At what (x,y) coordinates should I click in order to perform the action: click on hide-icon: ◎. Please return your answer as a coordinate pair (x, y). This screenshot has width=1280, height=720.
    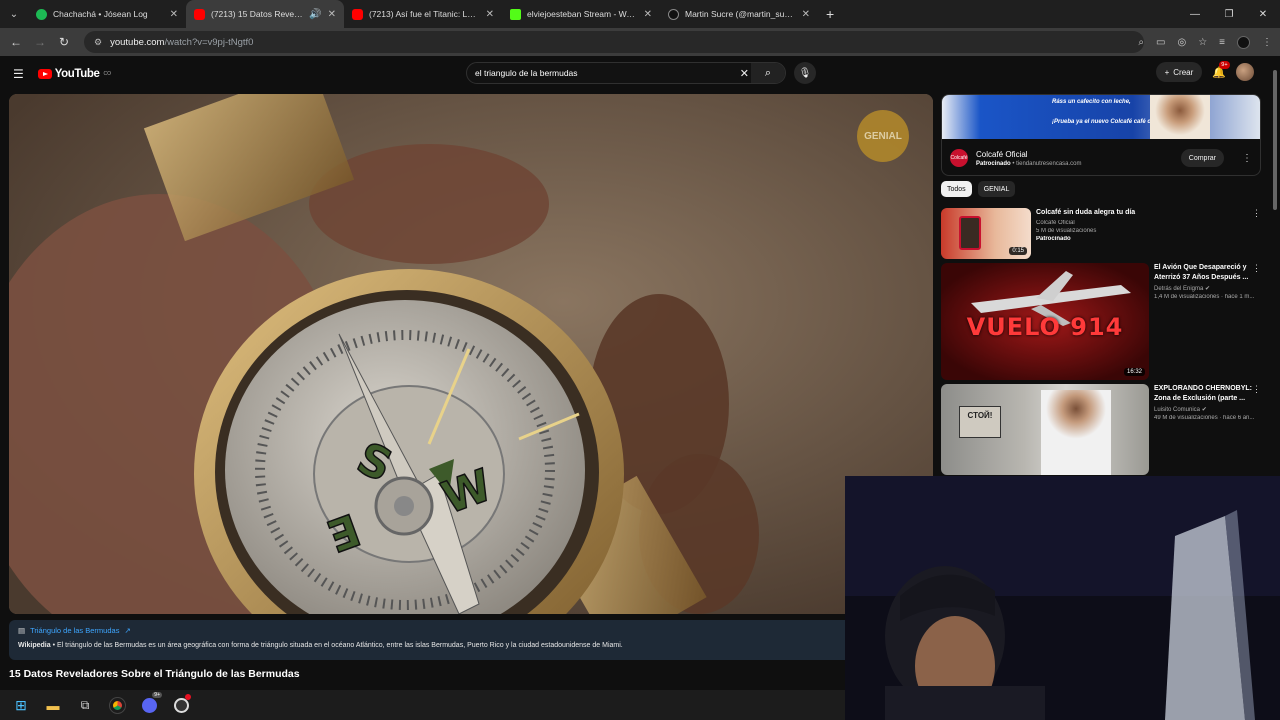
    Looking at the image, I should click on (1181, 42).